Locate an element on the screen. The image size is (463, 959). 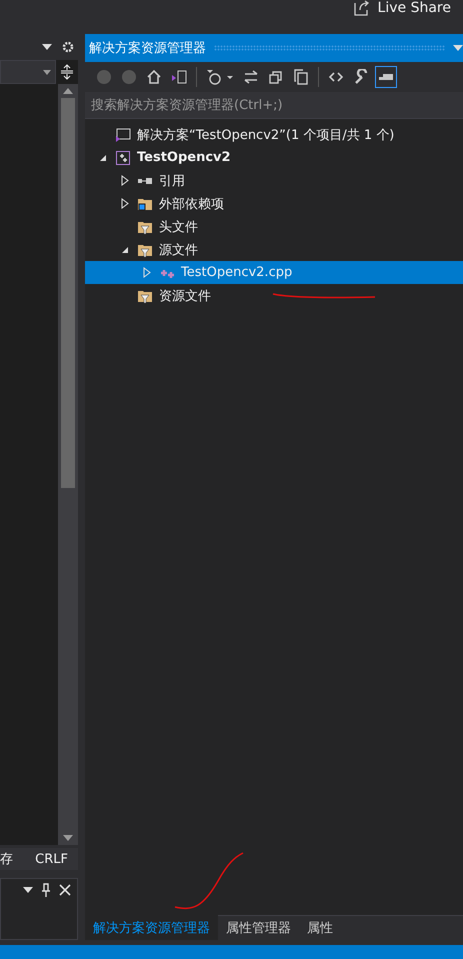
pages-icon is located at coordinates (301, 77).